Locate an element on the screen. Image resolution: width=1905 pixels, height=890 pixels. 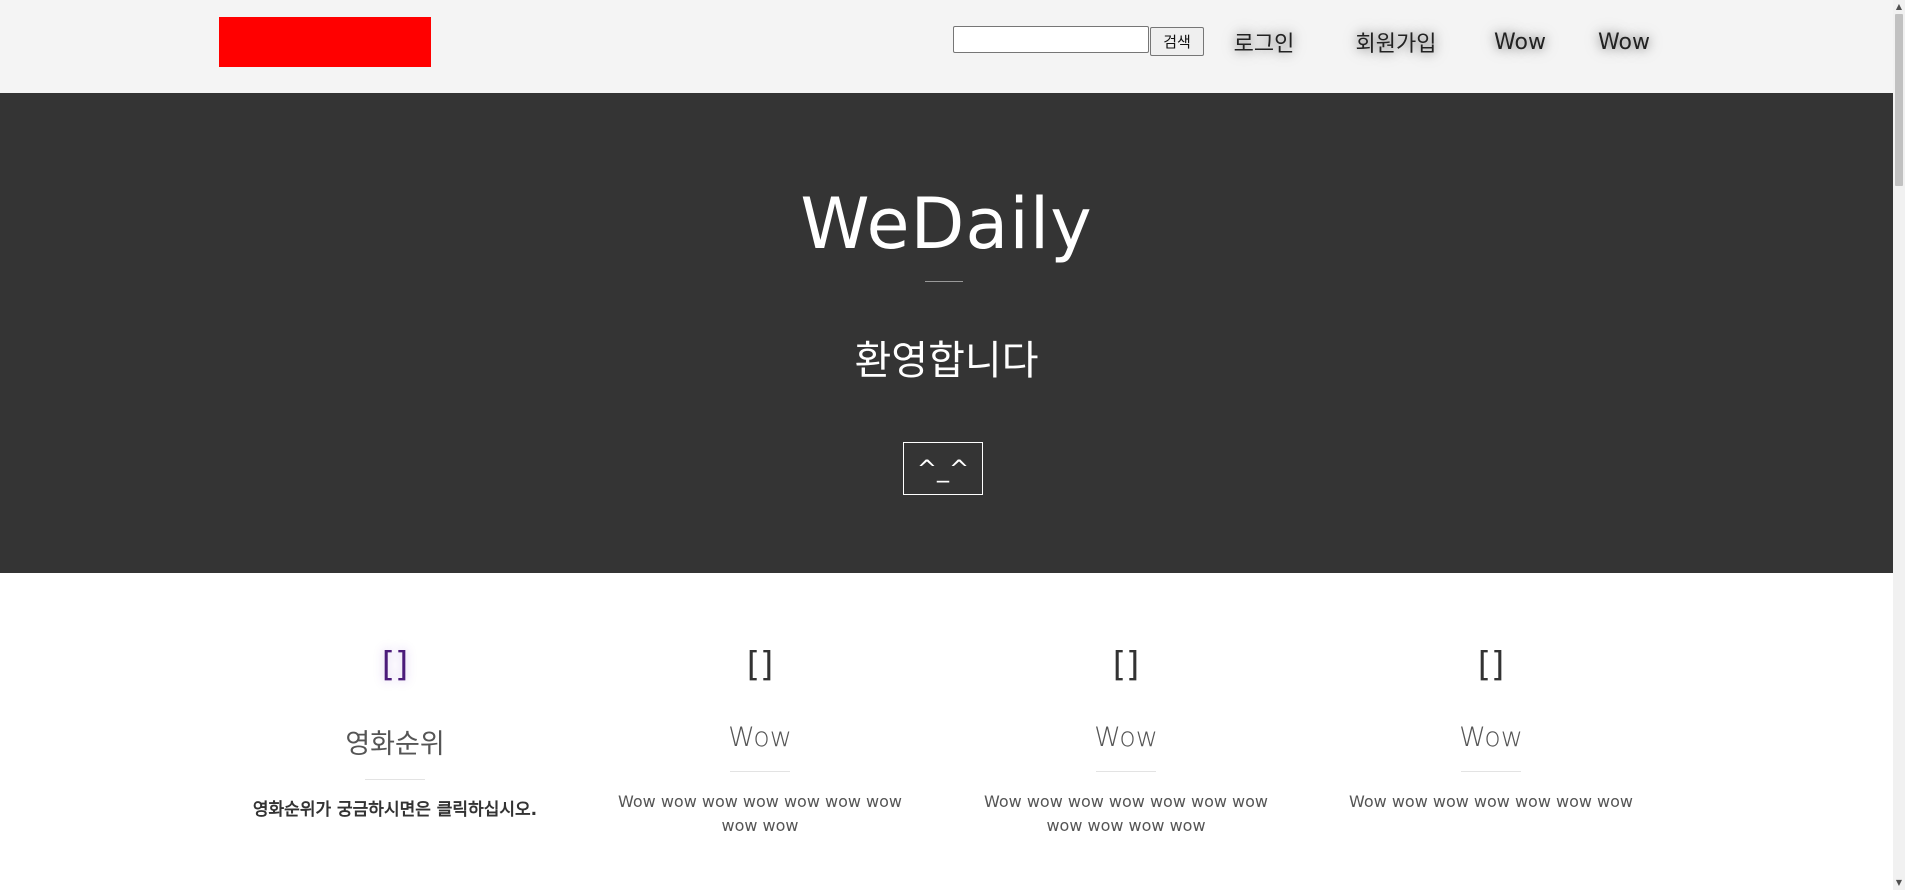
scroll-down-arrow-icon: ▼ is located at coordinates (1899, 883).